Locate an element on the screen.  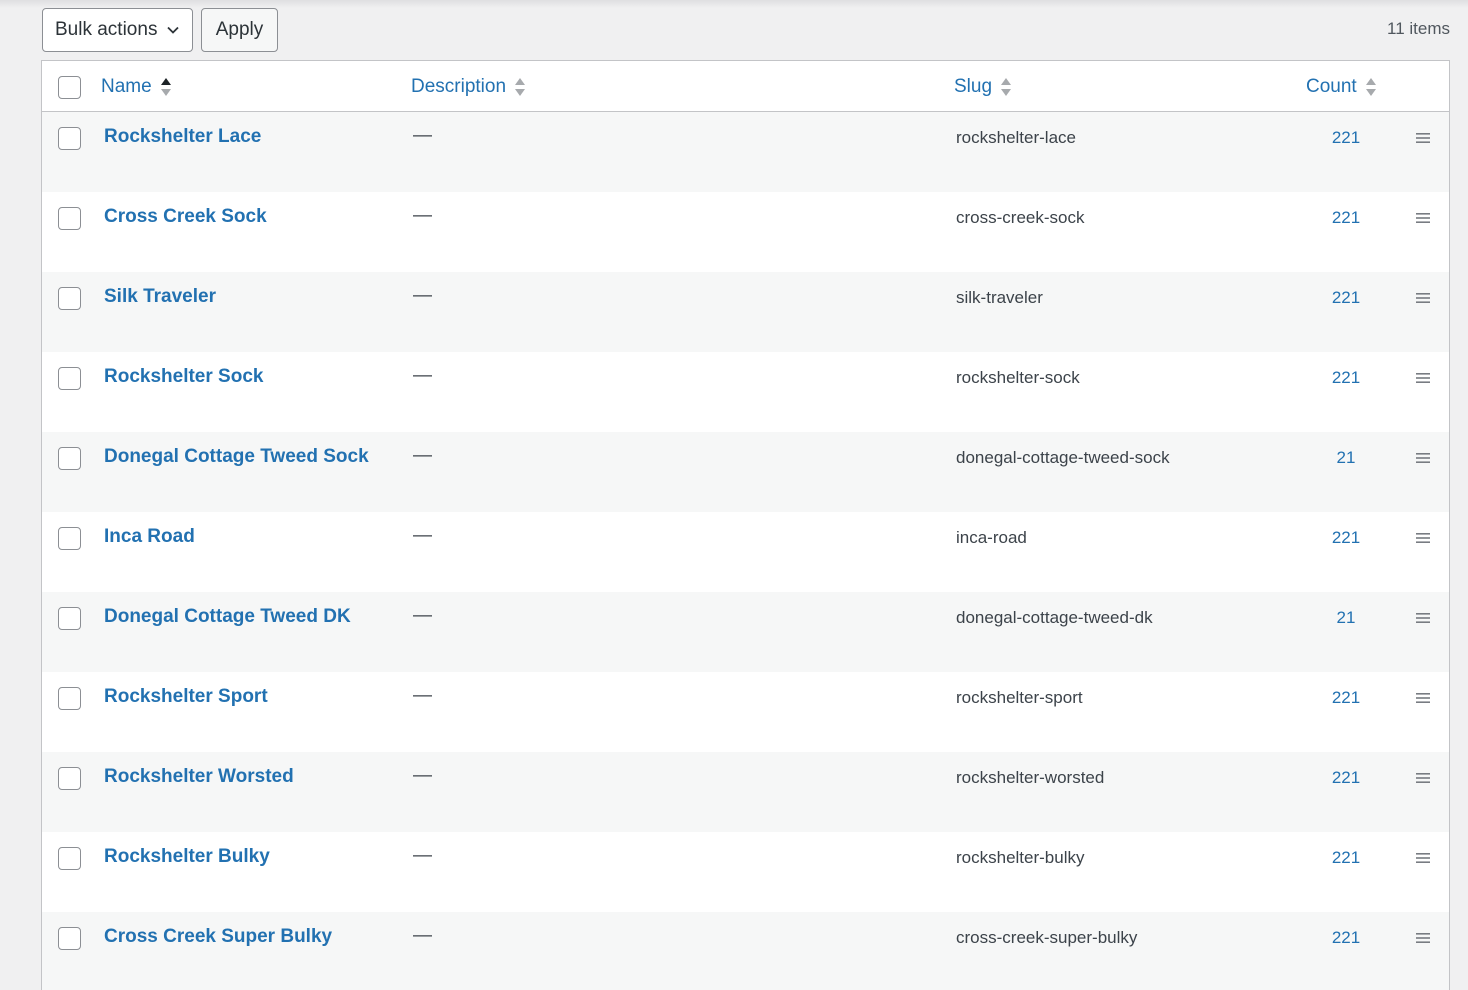
term-name-link: Rockshelter Lace is located at coordinates (182, 137).